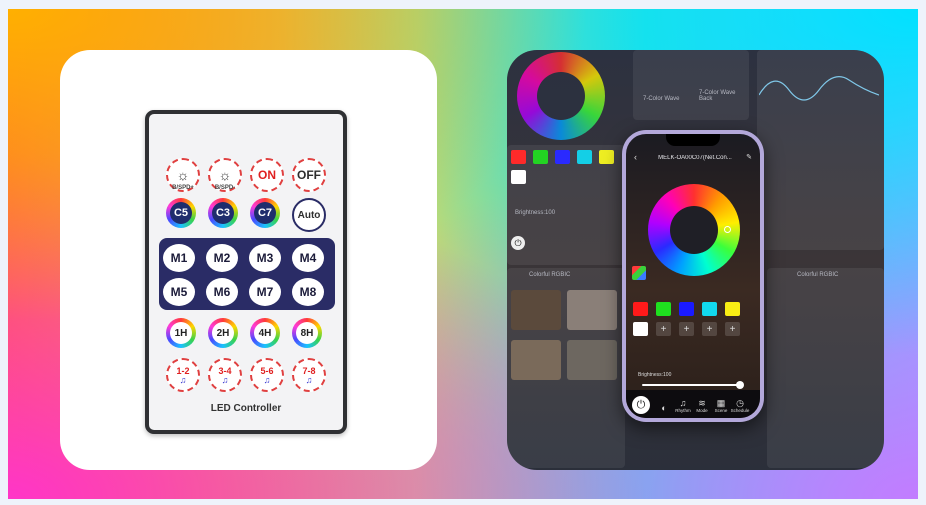 Image resolution: width=926 pixels, height=505 pixels. What do you see at coordinates (309, 215) in the screenshot?
I see `auto-button: Auto` at bounding box center [309, 215].